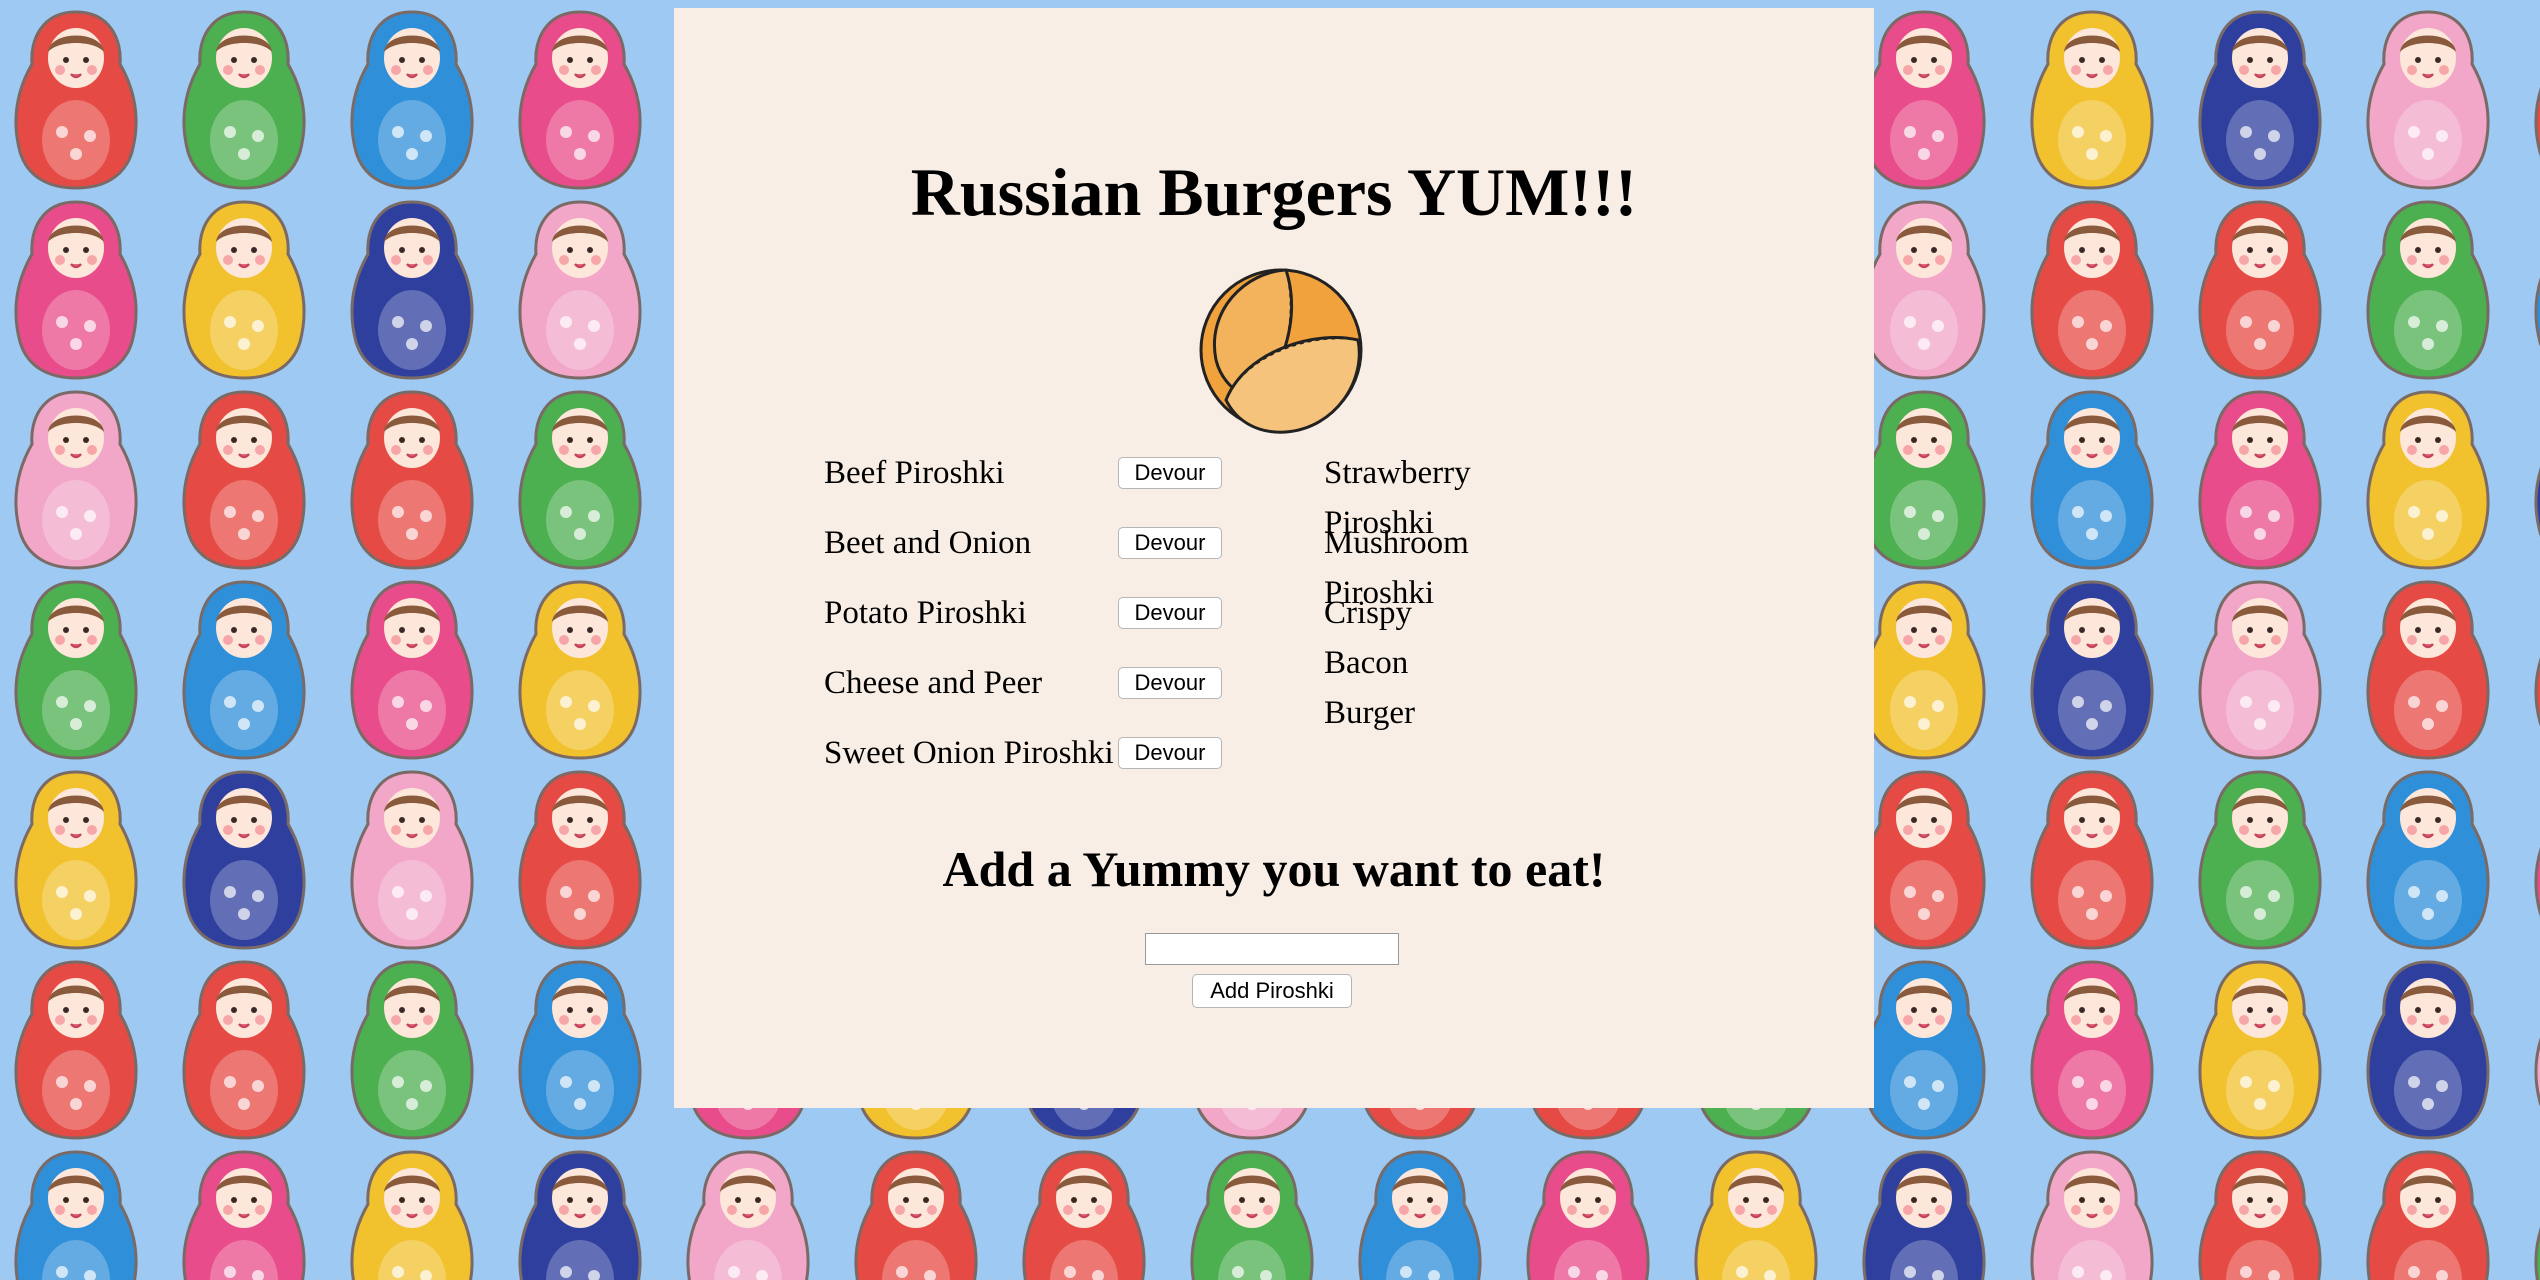 Image resolution: width=2540 pixels, height=1280 pixels. What do you see at coordinates (1274, 869) in the screenshot?
I see `add-form-heading: Add a Yummy you want to eat!` at bounding box center [1274, 869].